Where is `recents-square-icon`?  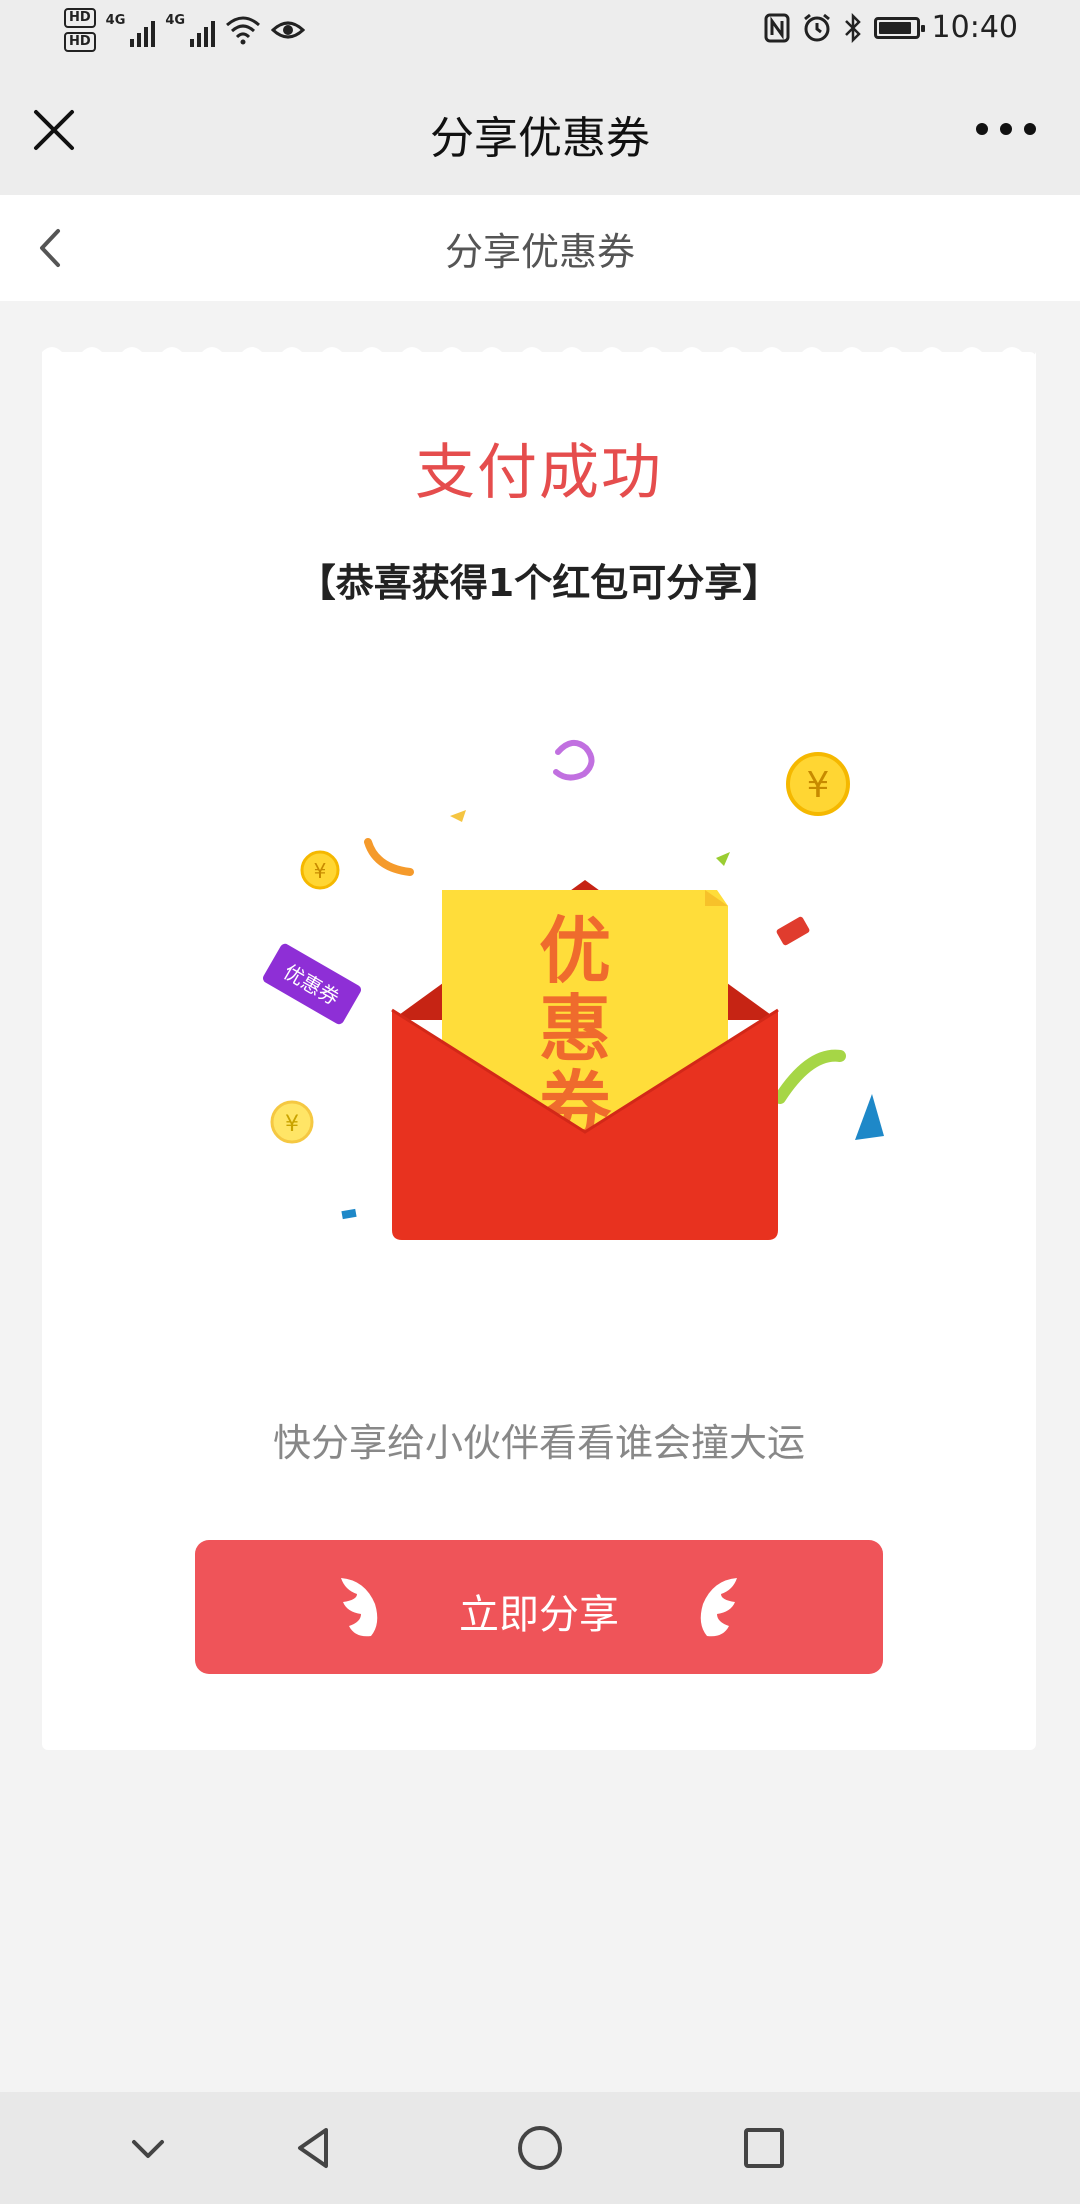 recents-square-icon is located at coordinates (764, 2148).